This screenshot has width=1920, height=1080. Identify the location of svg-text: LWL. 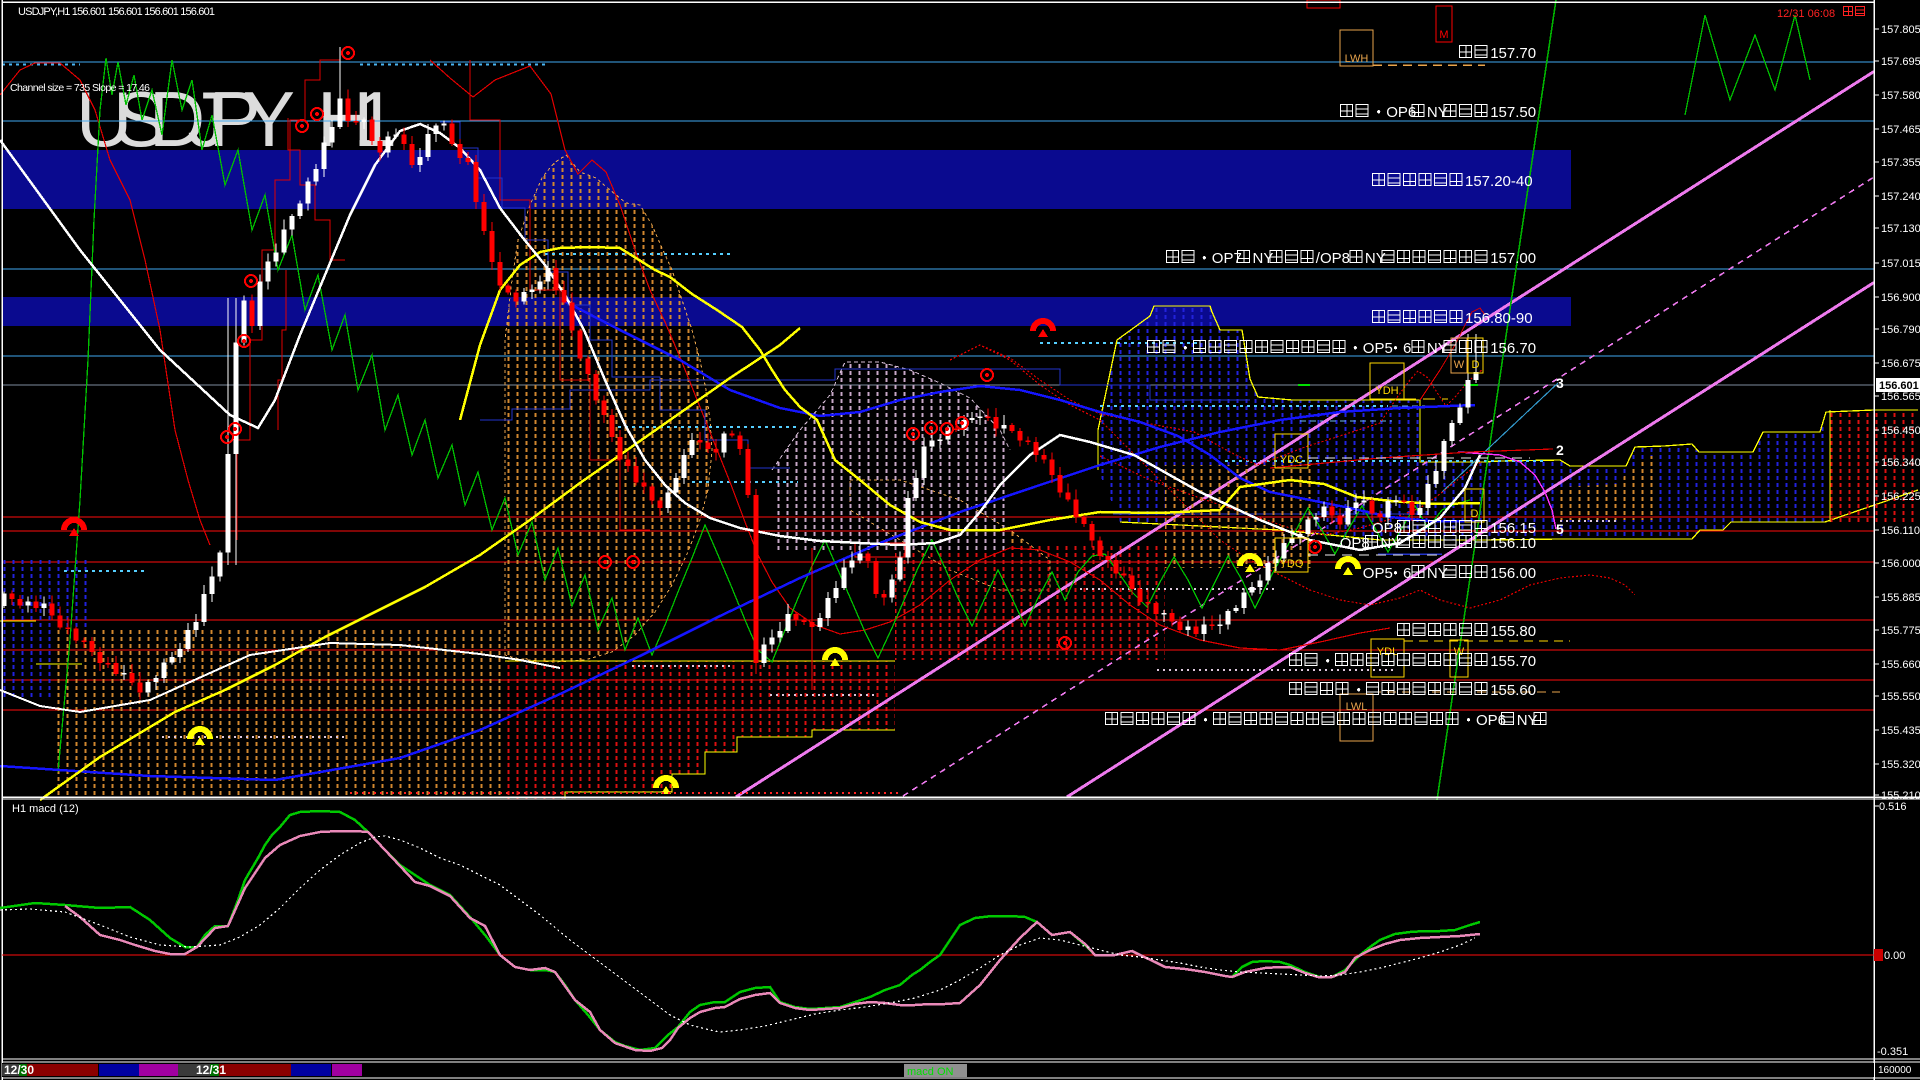
(1357, 707).